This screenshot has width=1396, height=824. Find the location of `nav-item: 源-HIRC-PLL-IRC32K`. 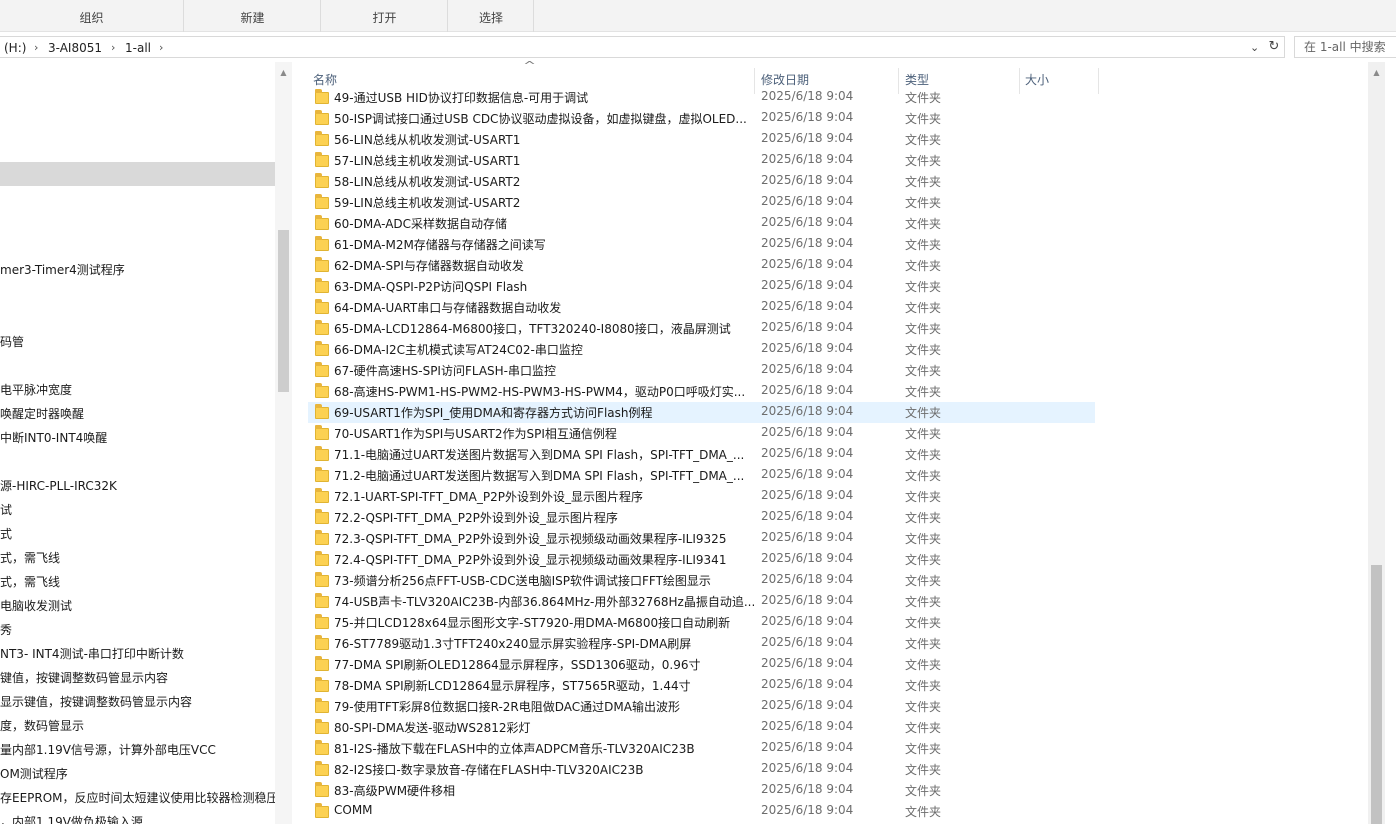

nav-item: 源-HIRC-PLL-IRC32K is located at coordinates (58, 486).